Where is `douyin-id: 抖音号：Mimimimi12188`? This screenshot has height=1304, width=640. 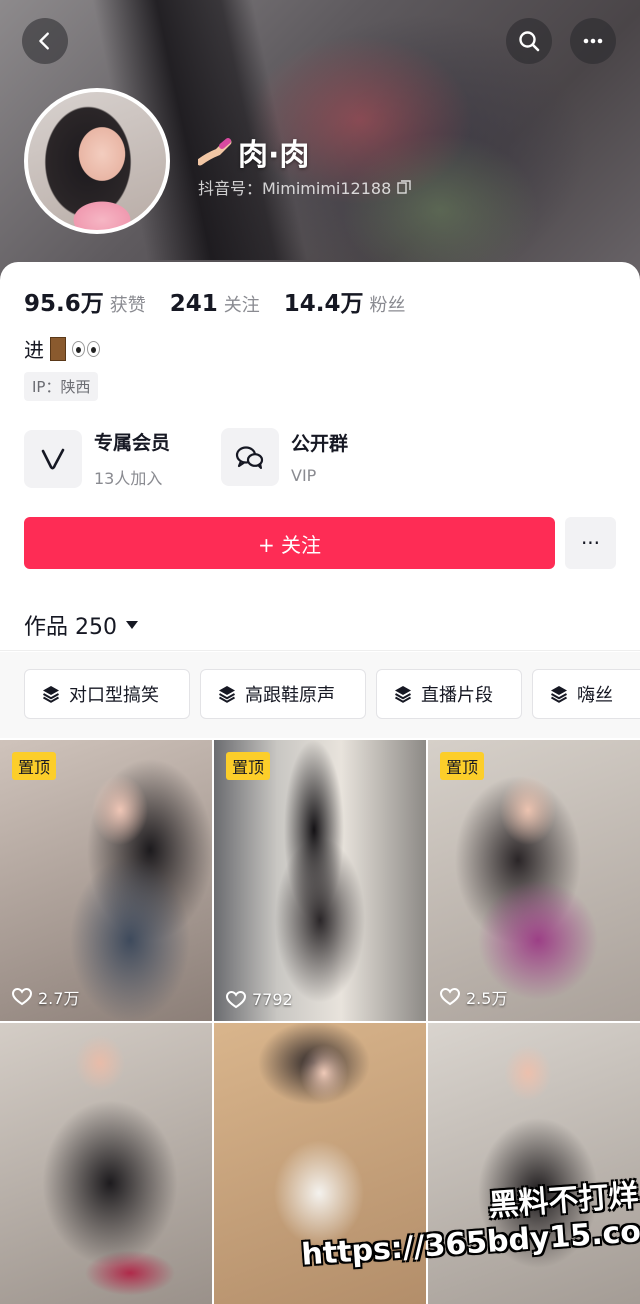
douyin-id: 抖音号：Mimimimi12188 is located at coordinates (304, 187).